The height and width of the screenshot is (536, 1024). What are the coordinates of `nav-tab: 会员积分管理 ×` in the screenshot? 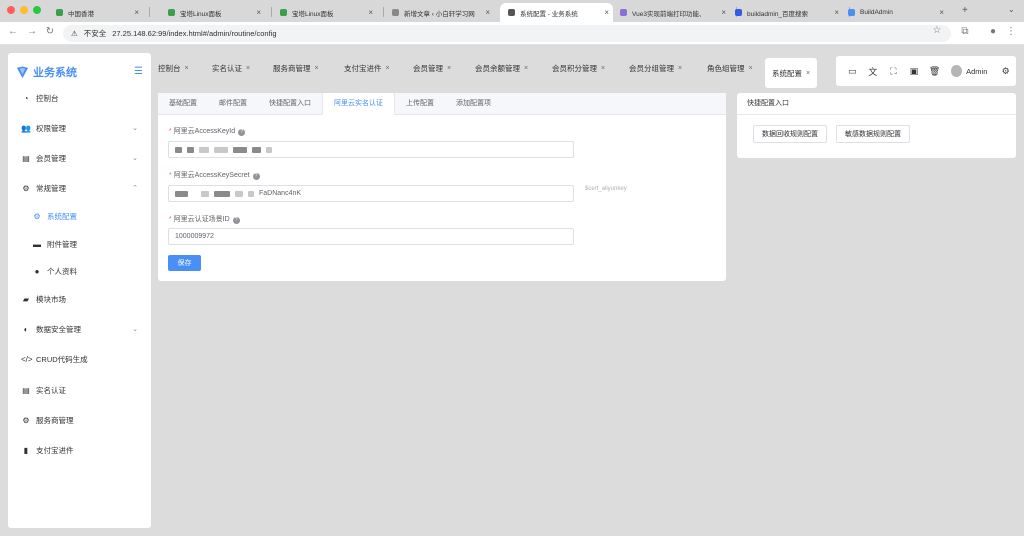 It's located at (578, 68).